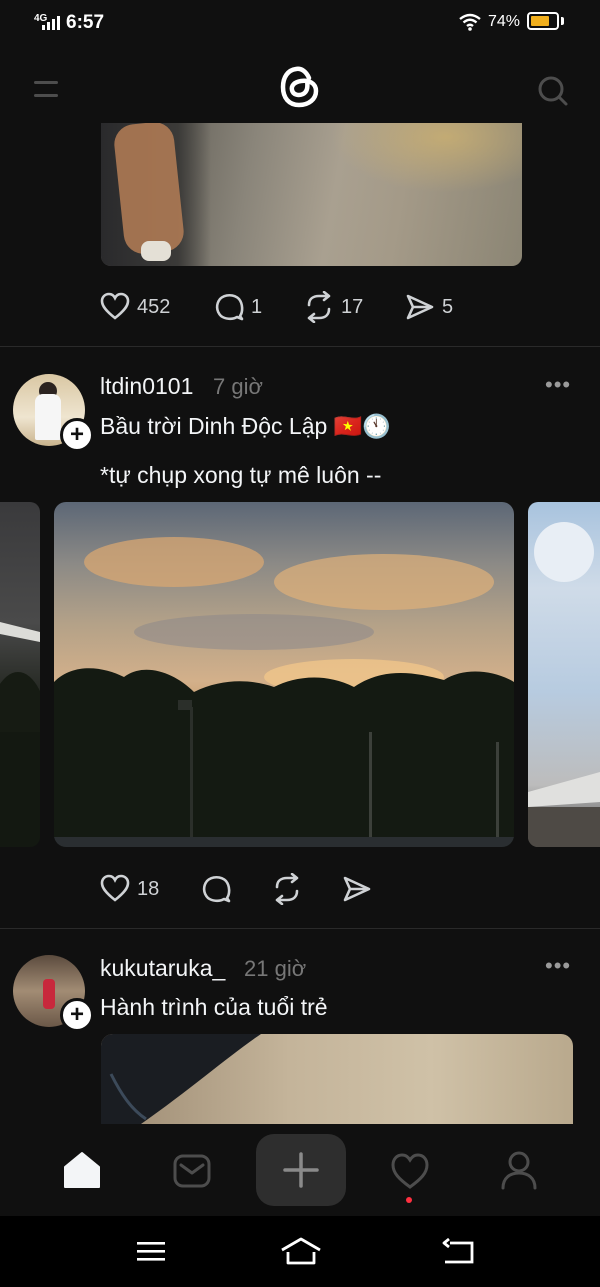 This screenshot has width=600, height=1287. Describe the element at coordinates (156, 251) in the screenshot. I see `image-shoe` at that location.